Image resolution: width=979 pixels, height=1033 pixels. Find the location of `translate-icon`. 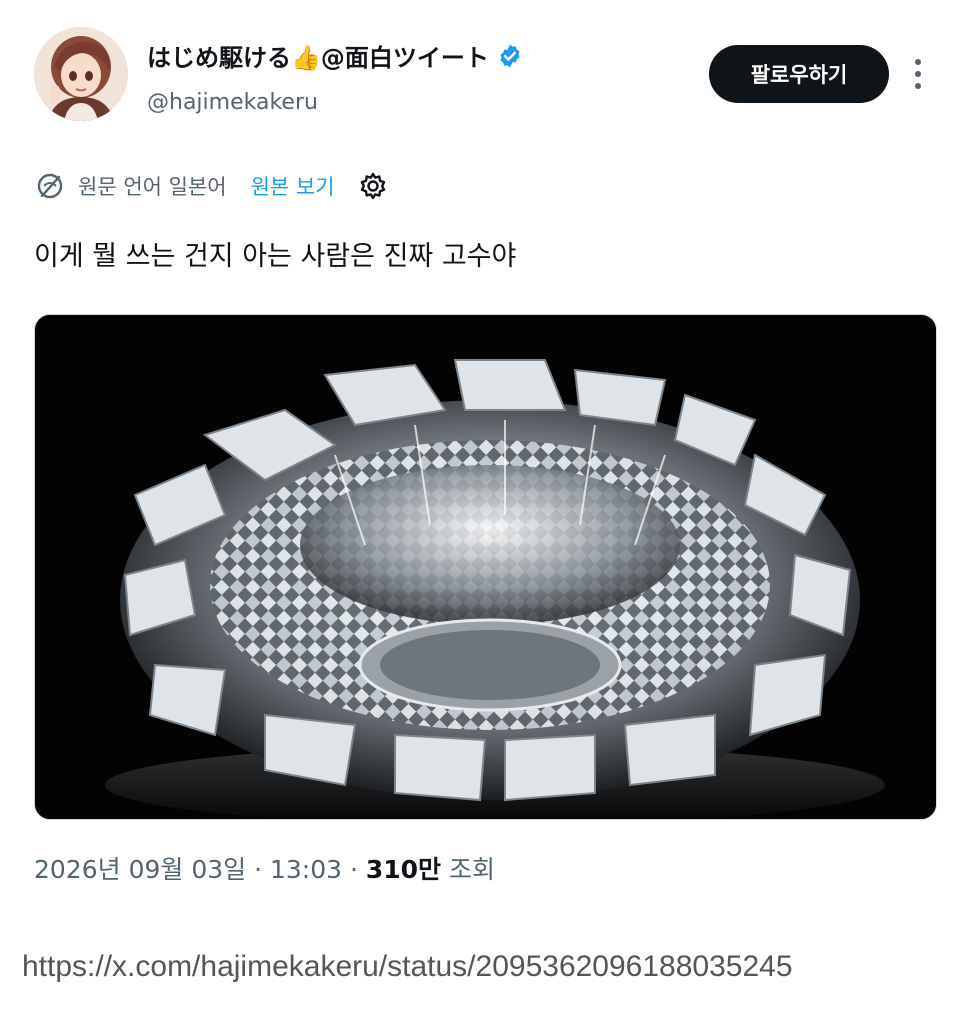

translate-icon is located at coordinates (50, 186).